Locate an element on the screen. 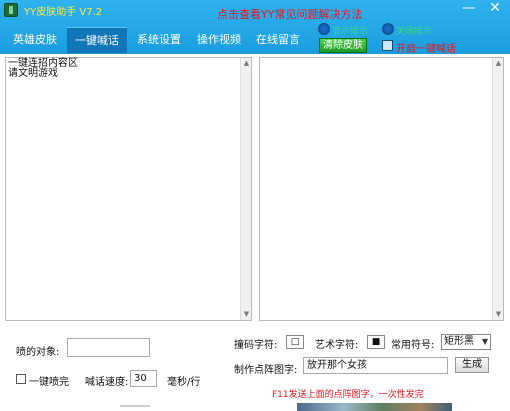  preview-image is located at coordinates (374, 407).